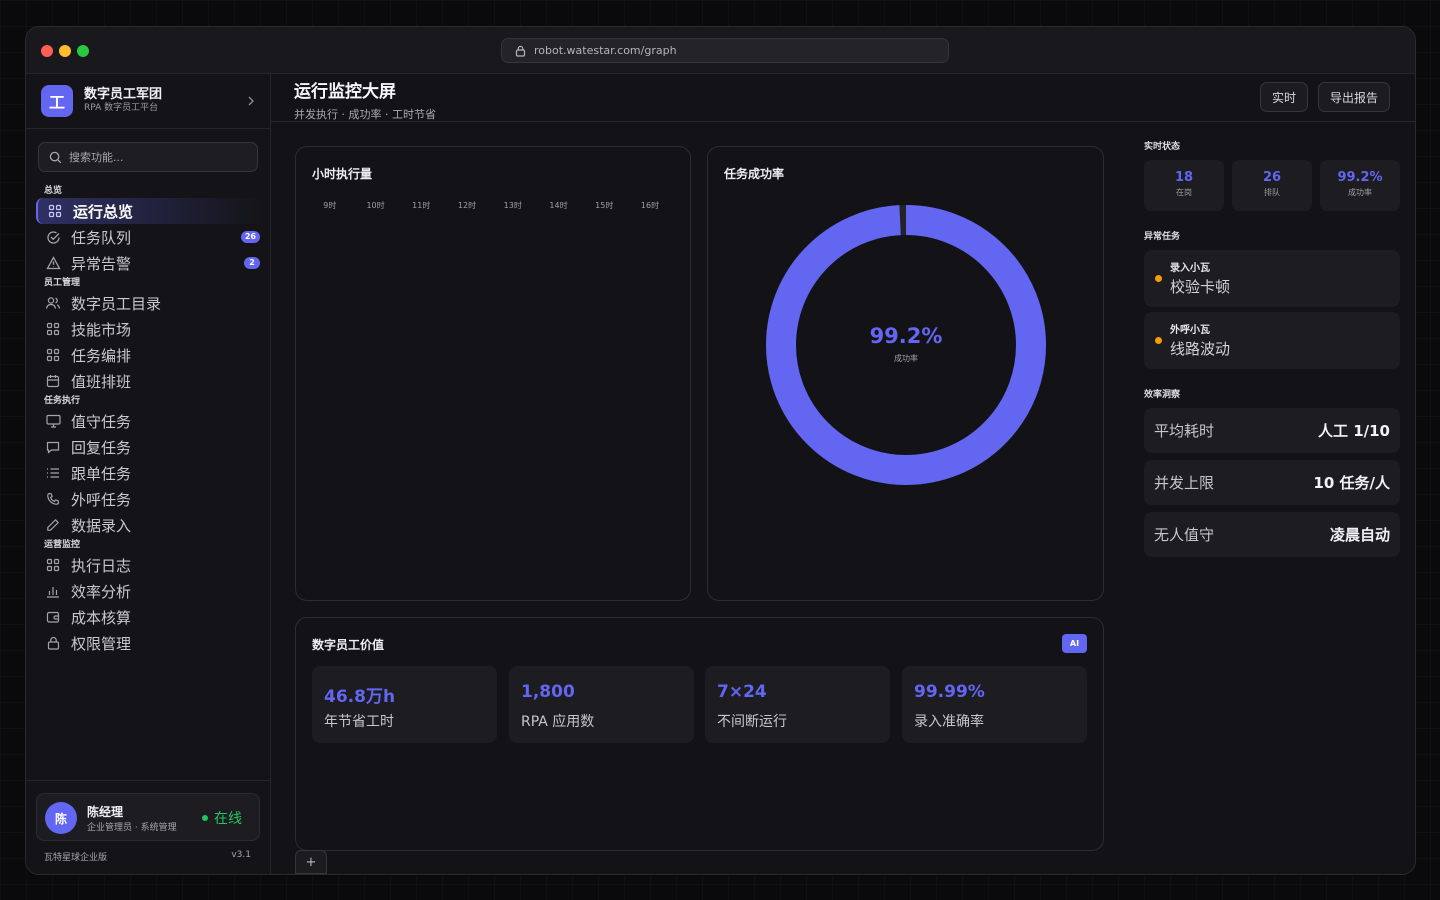 This screenshot has width=1440, height=900. Describe the element at coordinates (101, 499) in the screenshot. I see `sidebar-item-label: 外呼任务` at that location.